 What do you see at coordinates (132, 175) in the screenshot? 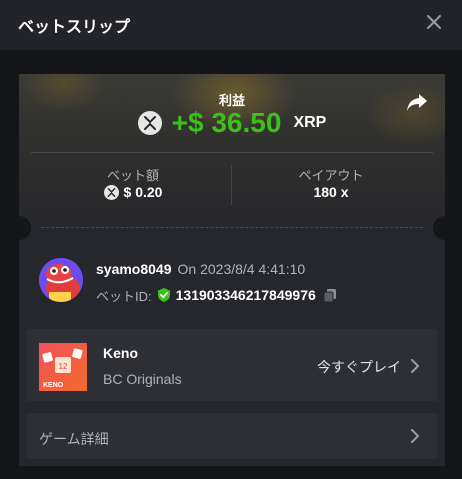
I see `bet-amount-label: ベット額` at bounding box center [132, 175].